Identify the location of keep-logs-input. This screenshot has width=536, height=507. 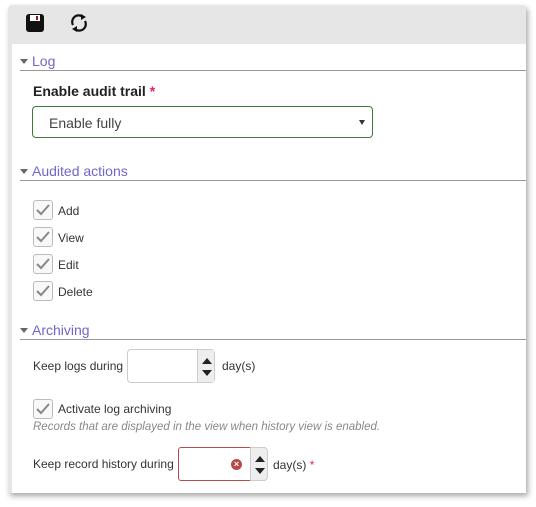
(171, 366).